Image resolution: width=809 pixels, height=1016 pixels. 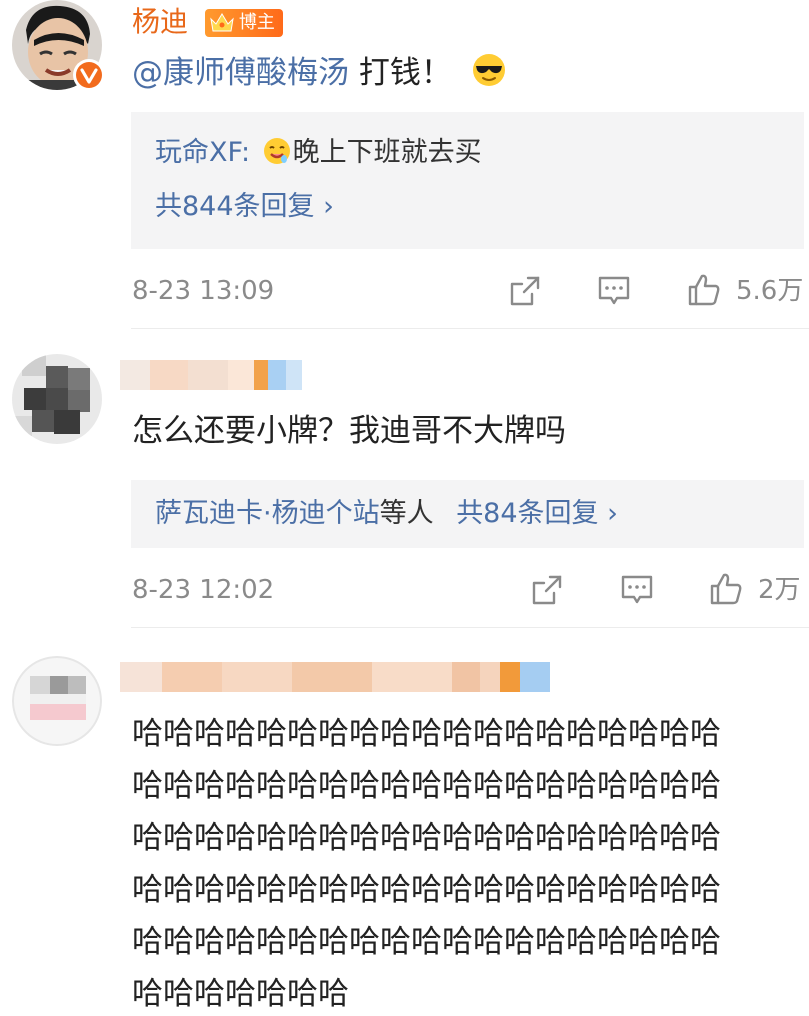 I want to click on reply-text: 晚上下班就去买, so click(x=387, y=152).